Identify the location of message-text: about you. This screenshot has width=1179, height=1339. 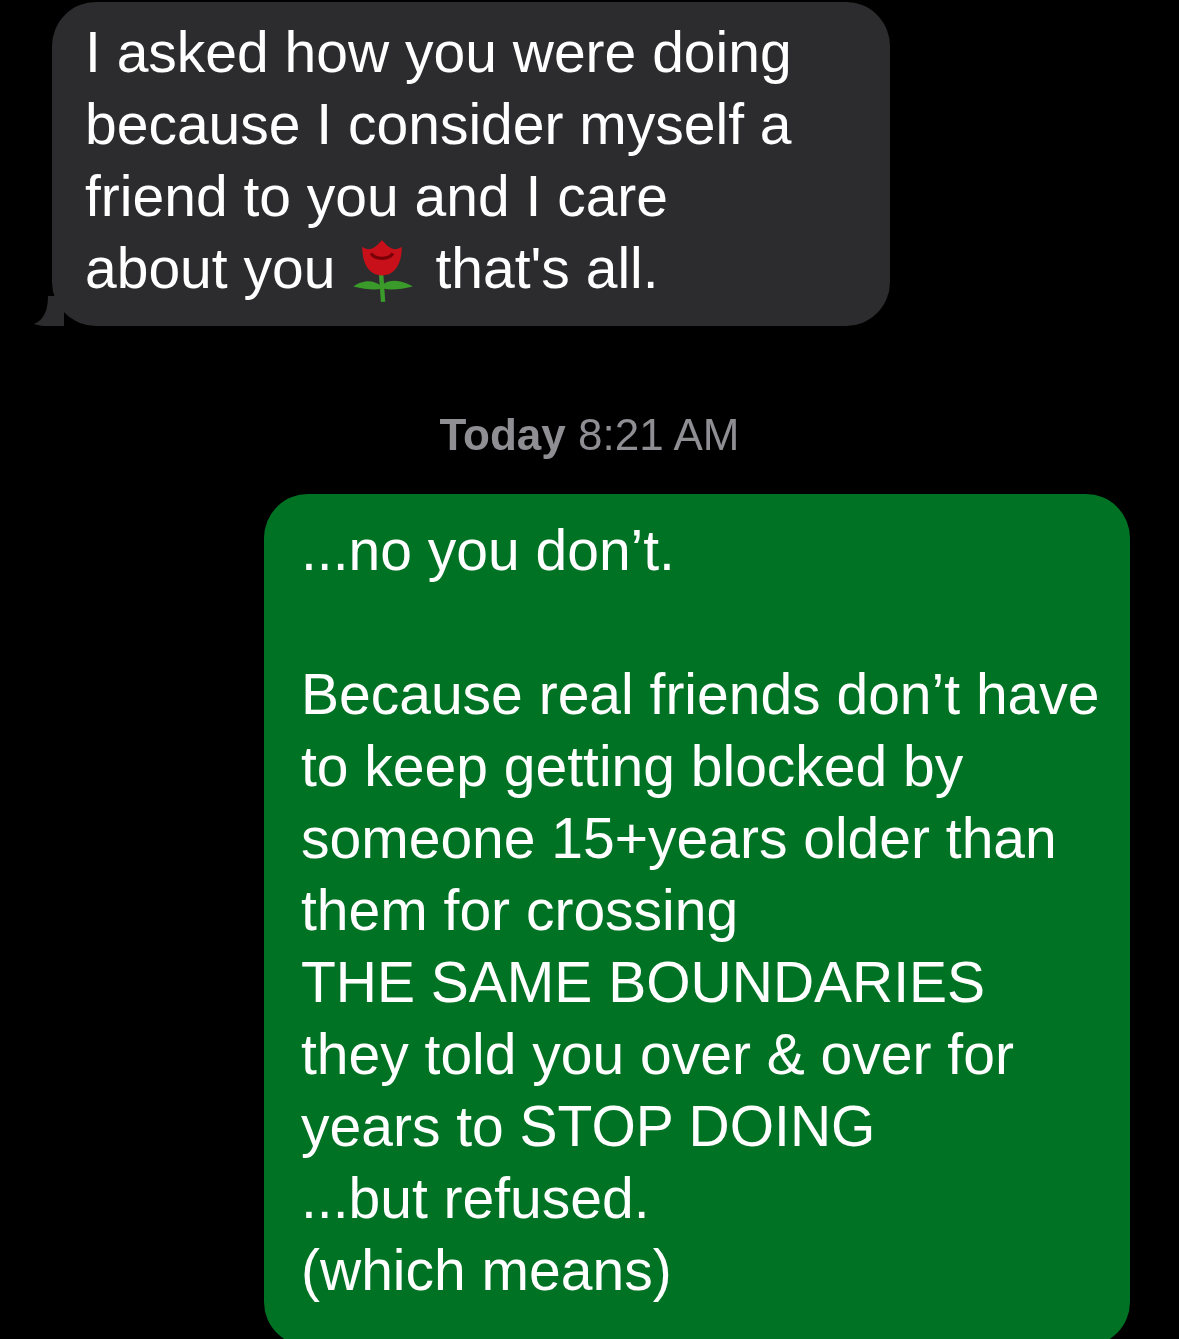
(210, 268).